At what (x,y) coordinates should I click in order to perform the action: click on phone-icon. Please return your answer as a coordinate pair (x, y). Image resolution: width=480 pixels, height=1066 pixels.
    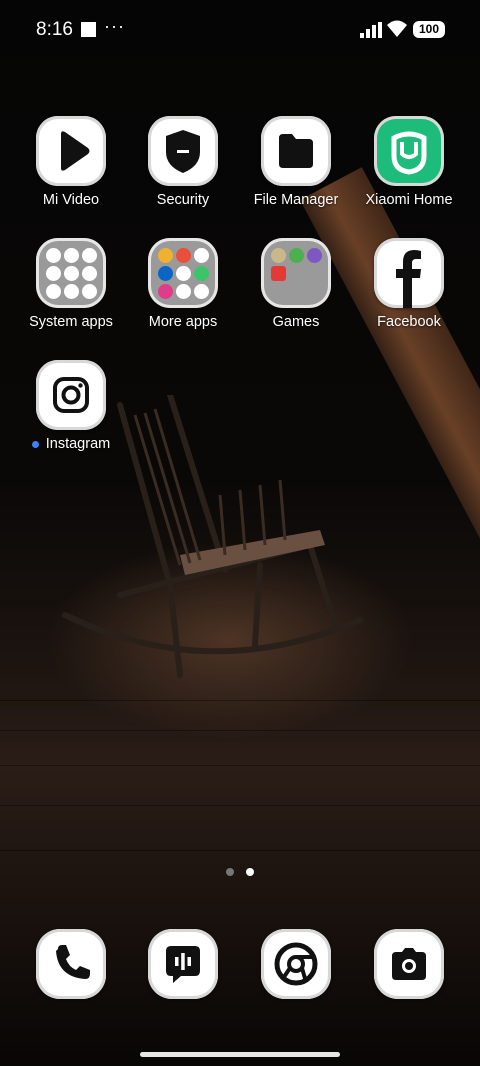
    Looking at the image, I should click on (71, 964).